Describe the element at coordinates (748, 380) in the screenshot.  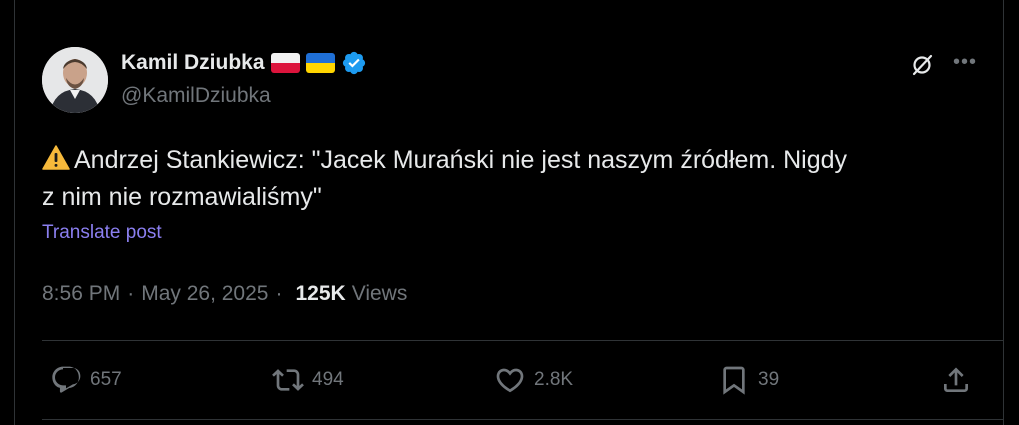
I see `bookmark-button: 39` at that location.